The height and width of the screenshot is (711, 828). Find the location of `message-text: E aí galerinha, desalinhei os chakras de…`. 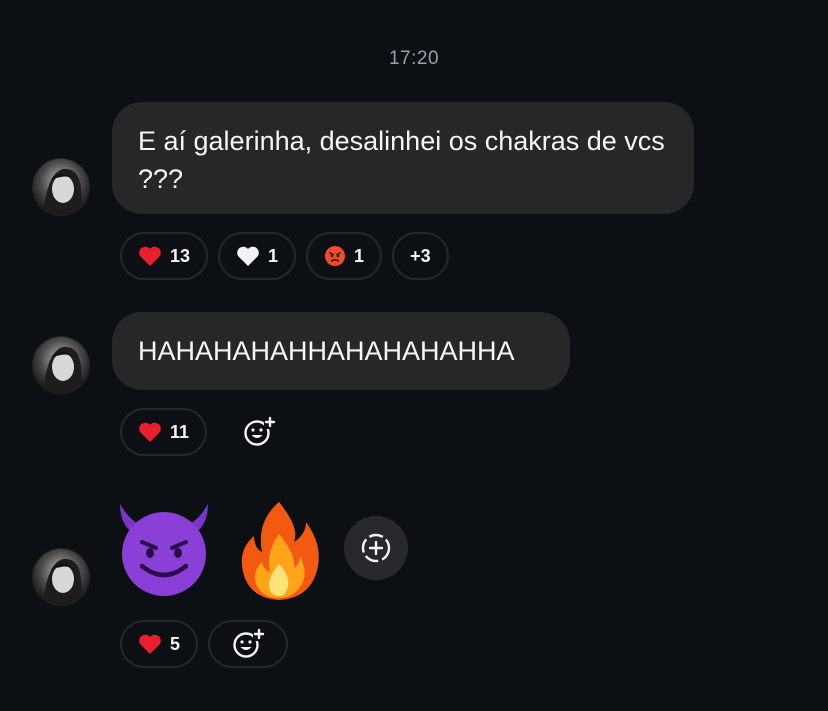

message-text: E aí galerinha, desalinhei os chakras de… is located at coordinates (401, 160).